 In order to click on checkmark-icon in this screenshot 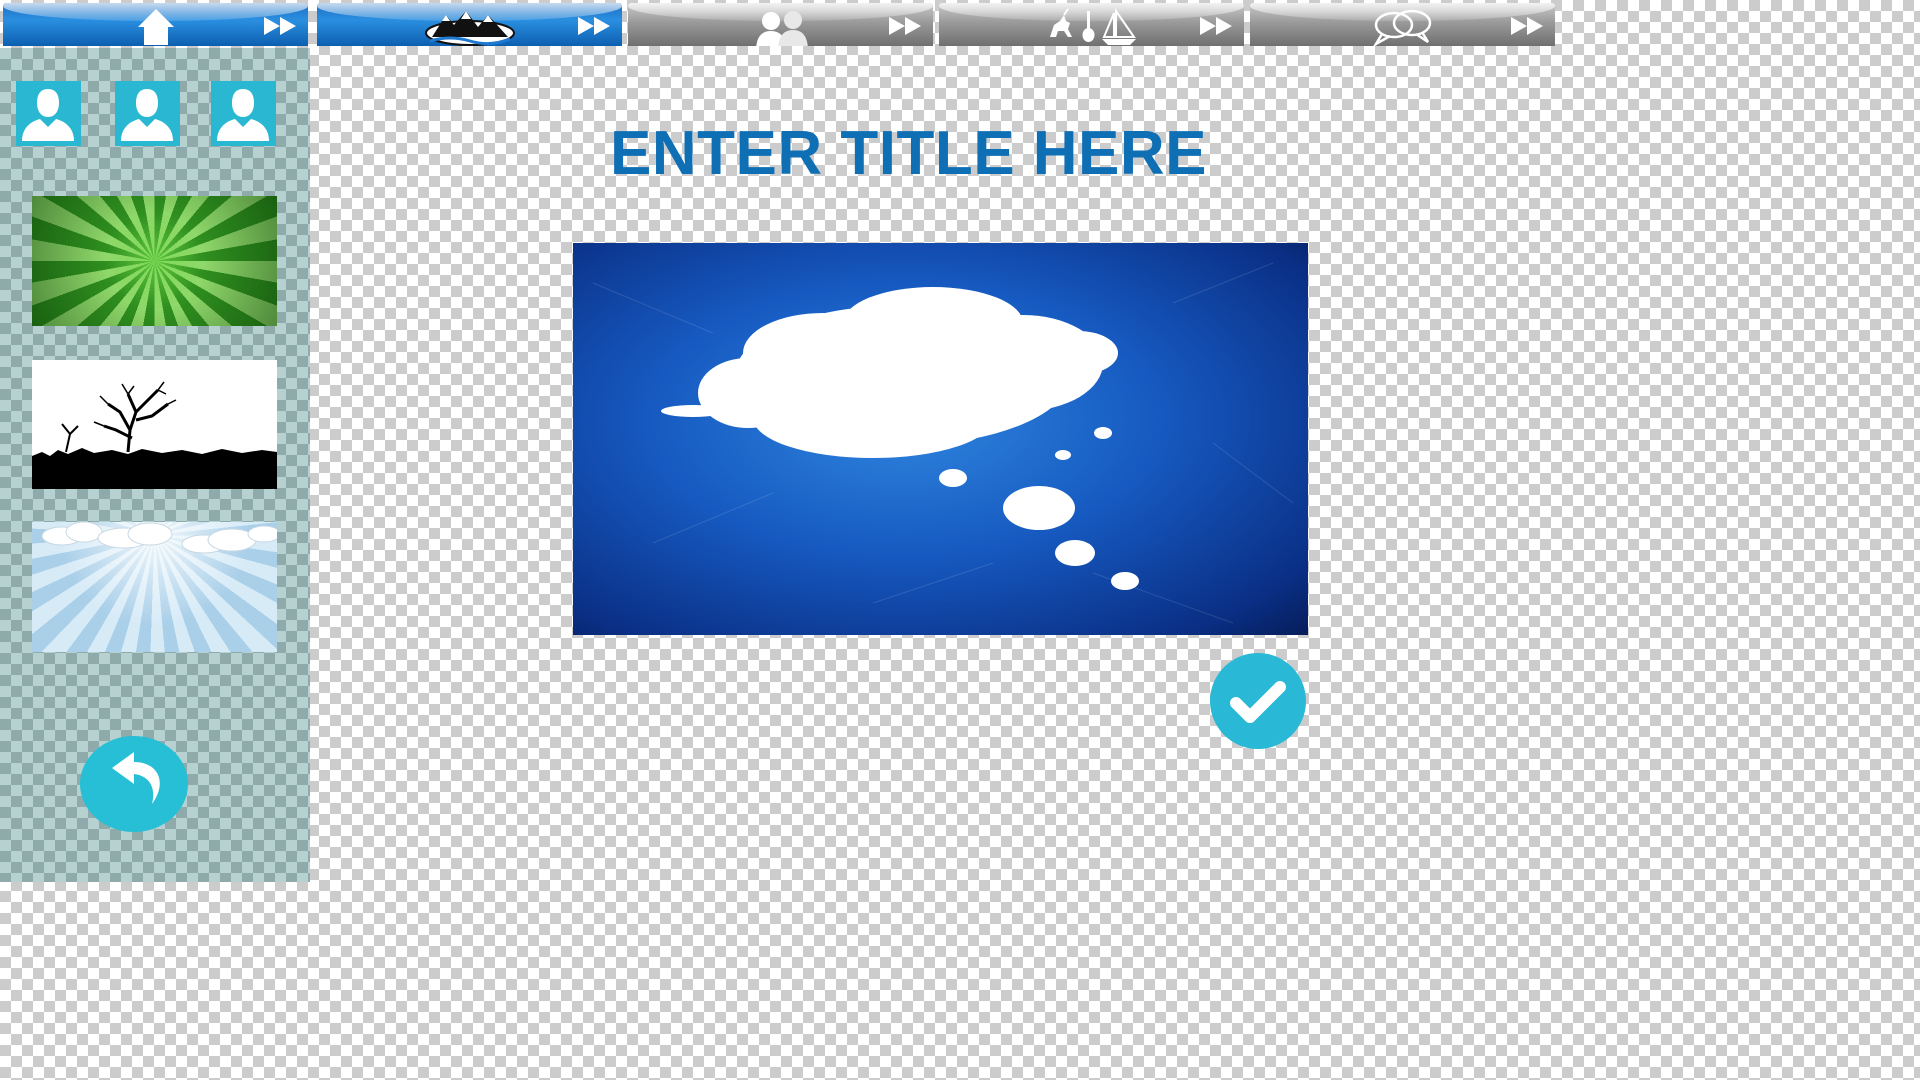, I will do `click(1258, 702)`.